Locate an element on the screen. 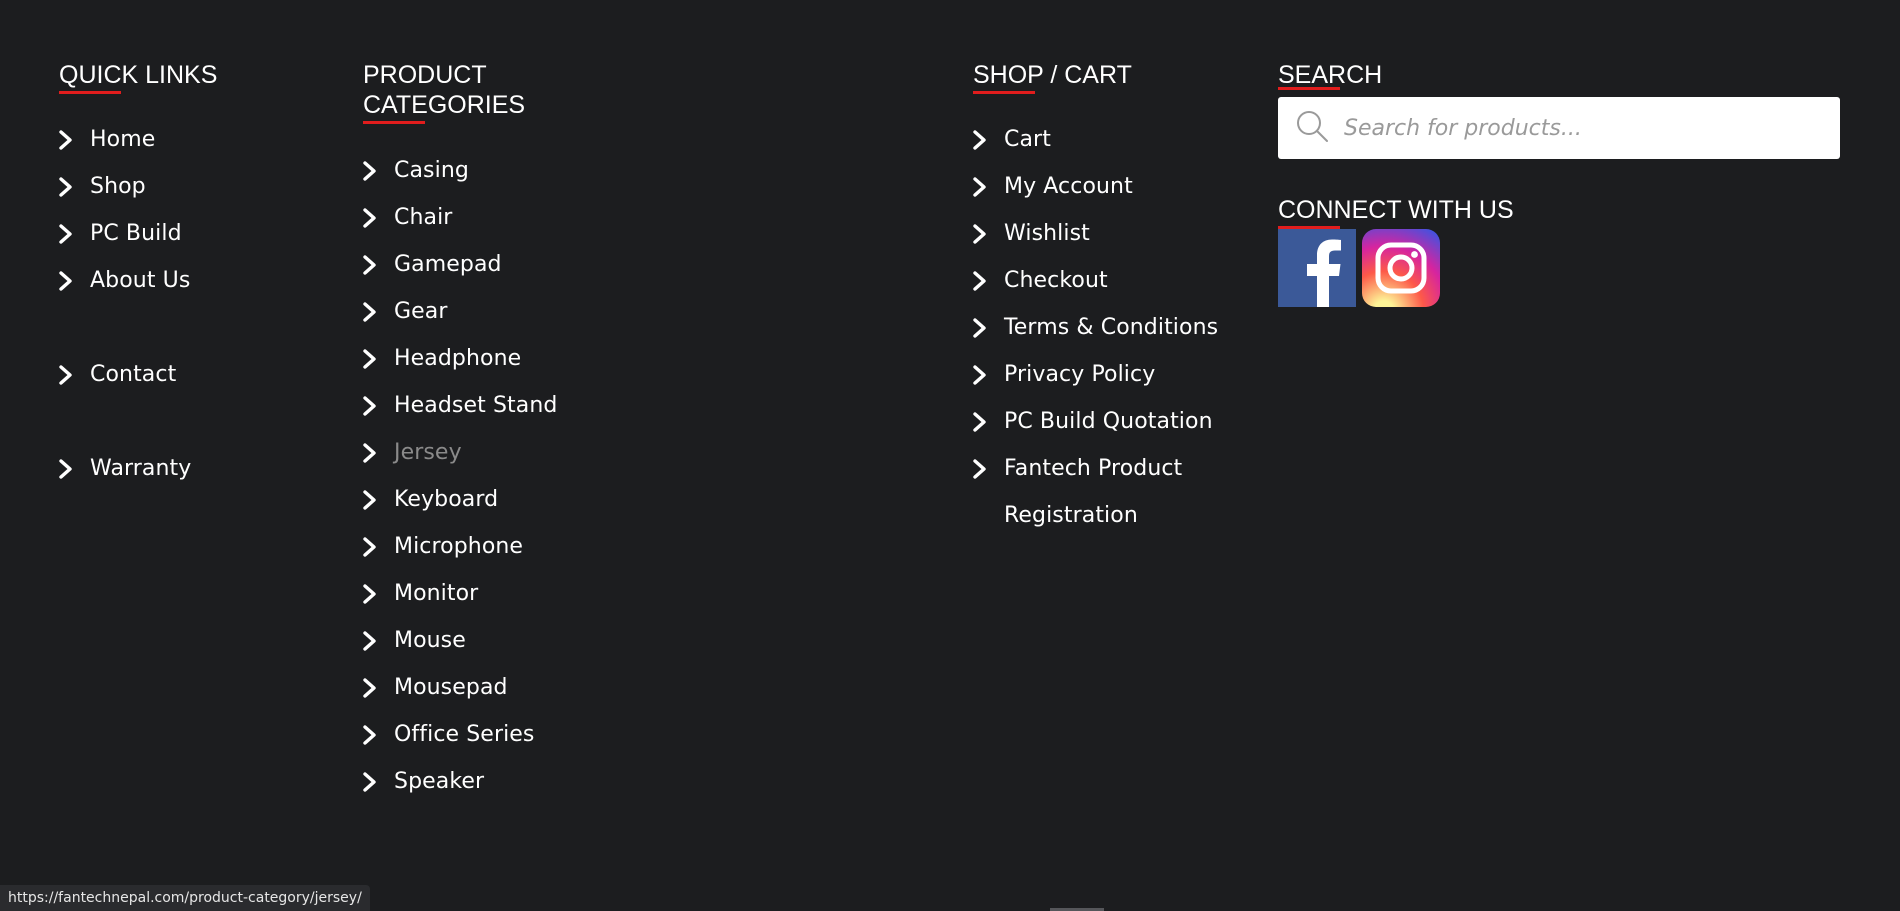 The image size is (1900, 911). quick-link-about-us: About Us is located at coordinates (189, 280).